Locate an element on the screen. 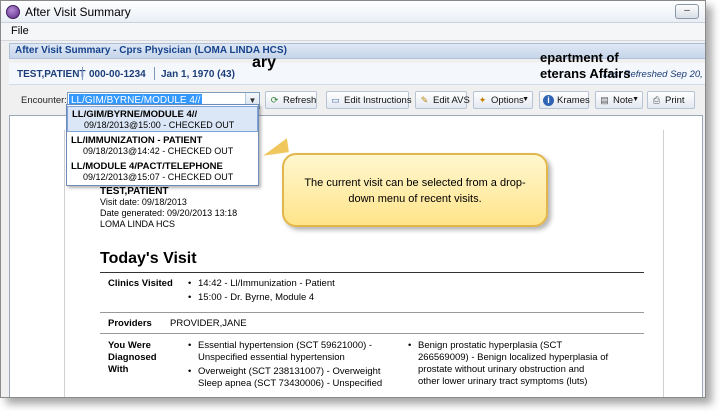 The image size is (720, 411). document-title: ary is located at coordinates (264, 62).